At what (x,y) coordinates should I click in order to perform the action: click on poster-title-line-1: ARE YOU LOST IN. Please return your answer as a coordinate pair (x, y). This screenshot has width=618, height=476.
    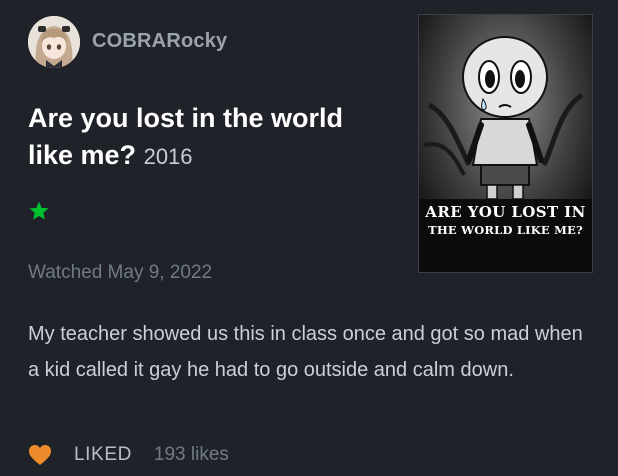
    Looking at the image, I should click on (505, 212).